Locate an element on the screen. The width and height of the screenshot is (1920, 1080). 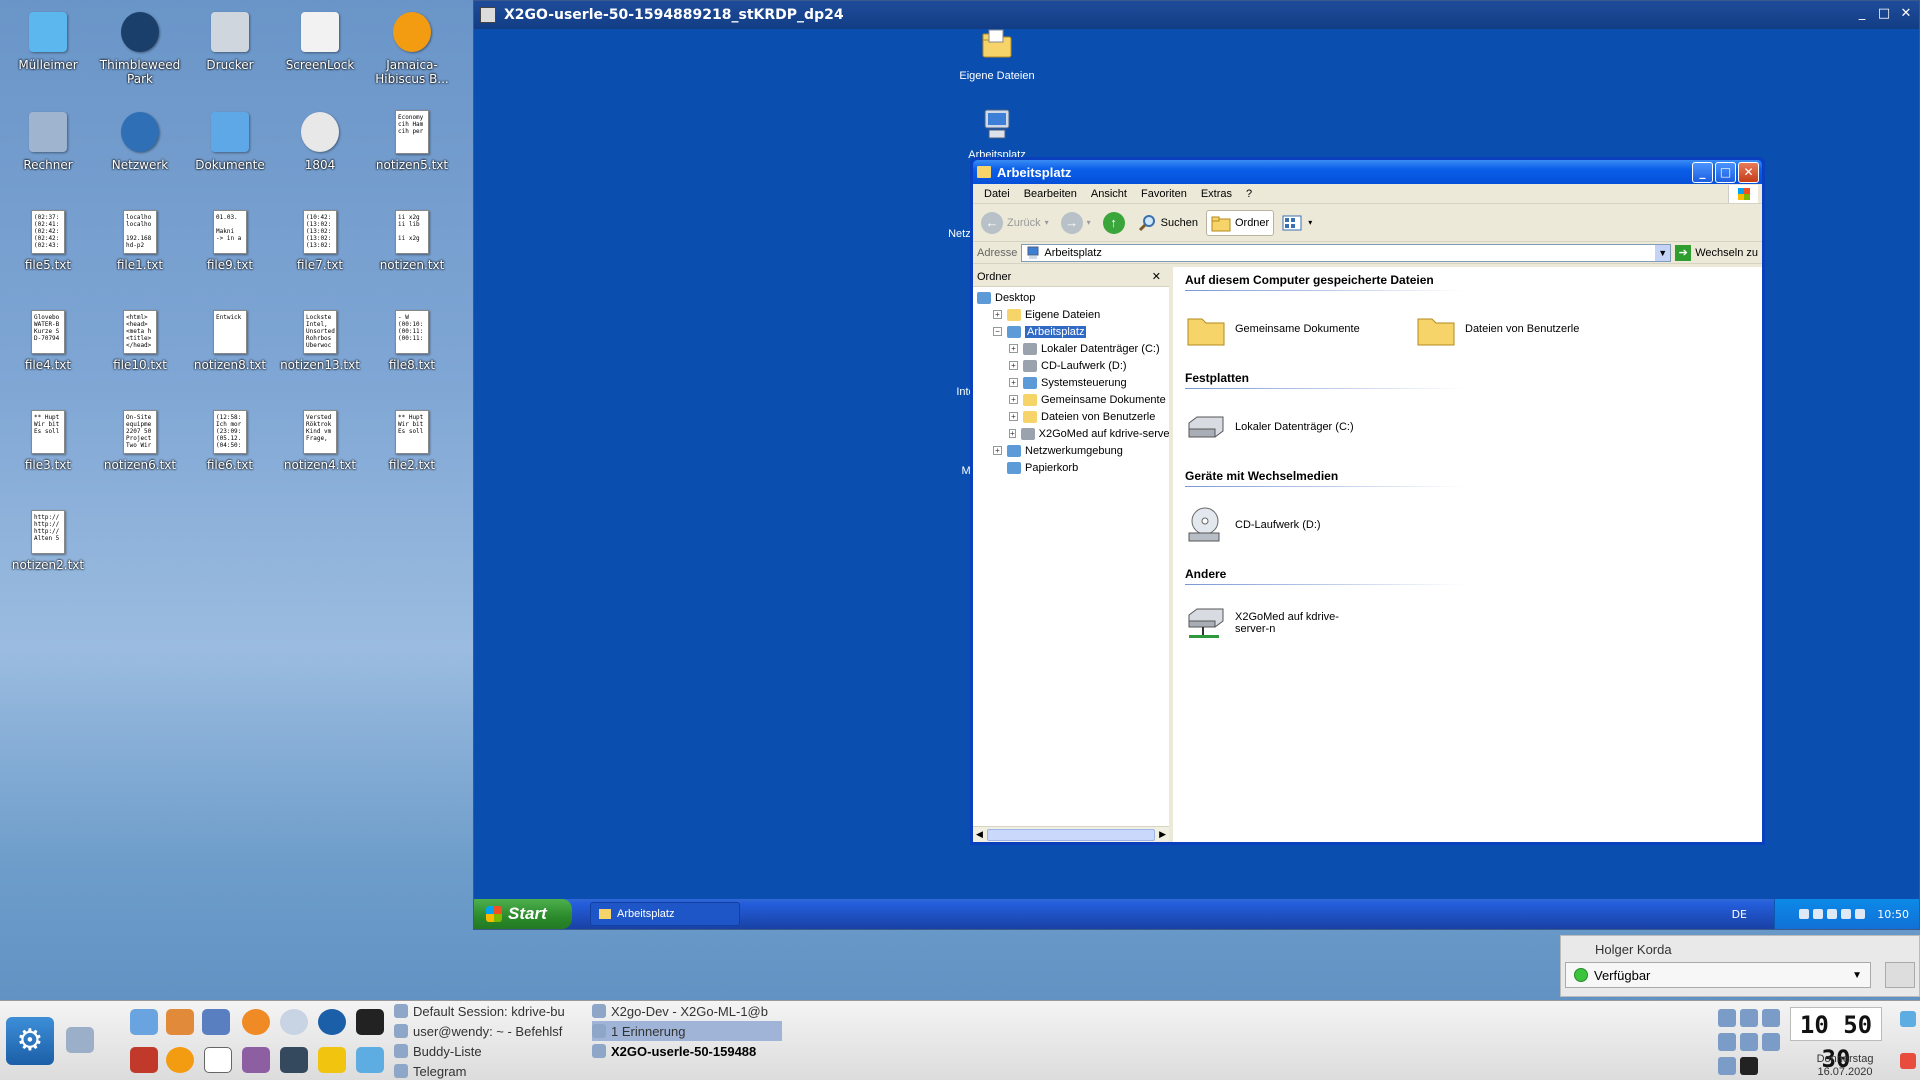
address-dropdown-icon: ▼ is located at coordinates (1663, 252).